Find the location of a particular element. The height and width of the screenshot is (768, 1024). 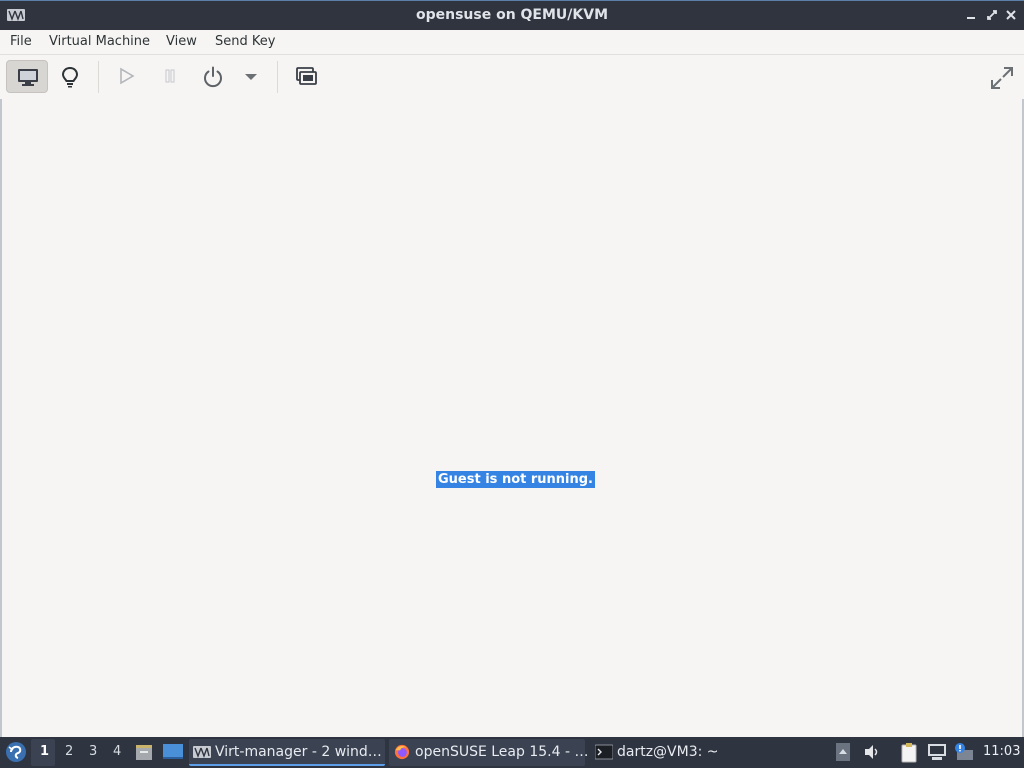

console-view-button is located at coordinates (27, 76).